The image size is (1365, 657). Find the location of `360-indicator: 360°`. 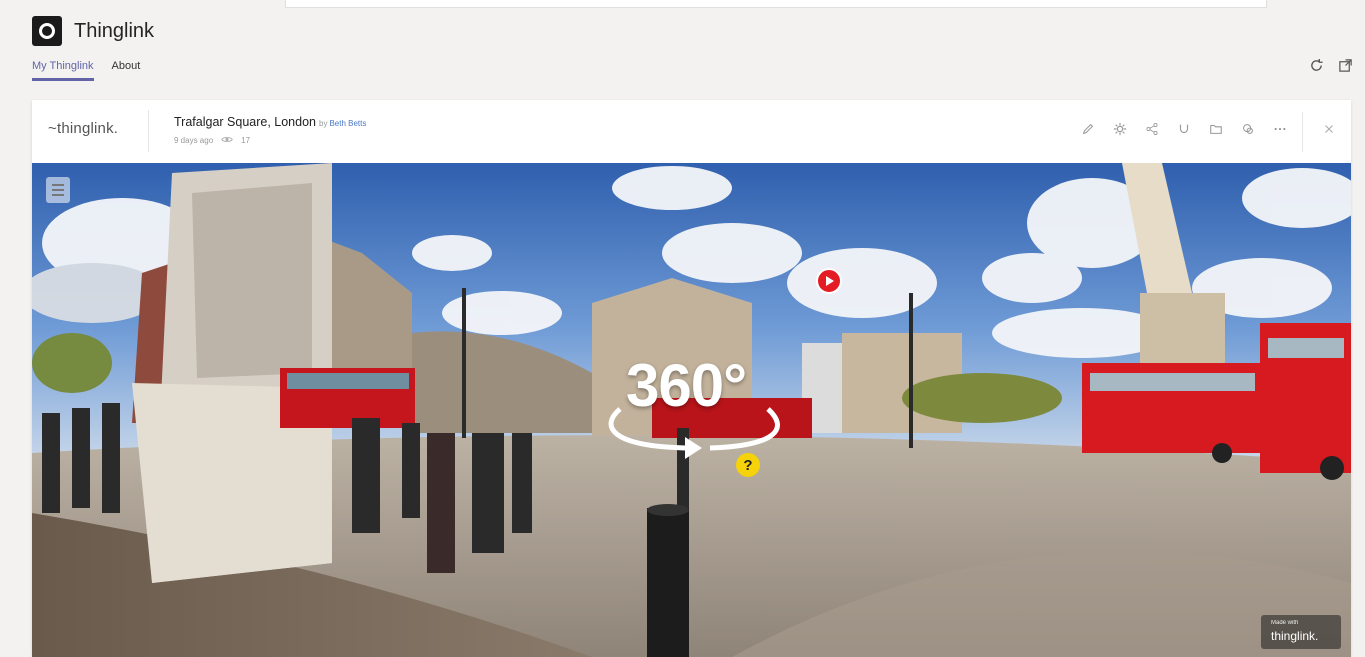

360-indicator: 360° is located at coordinates (695, 408).